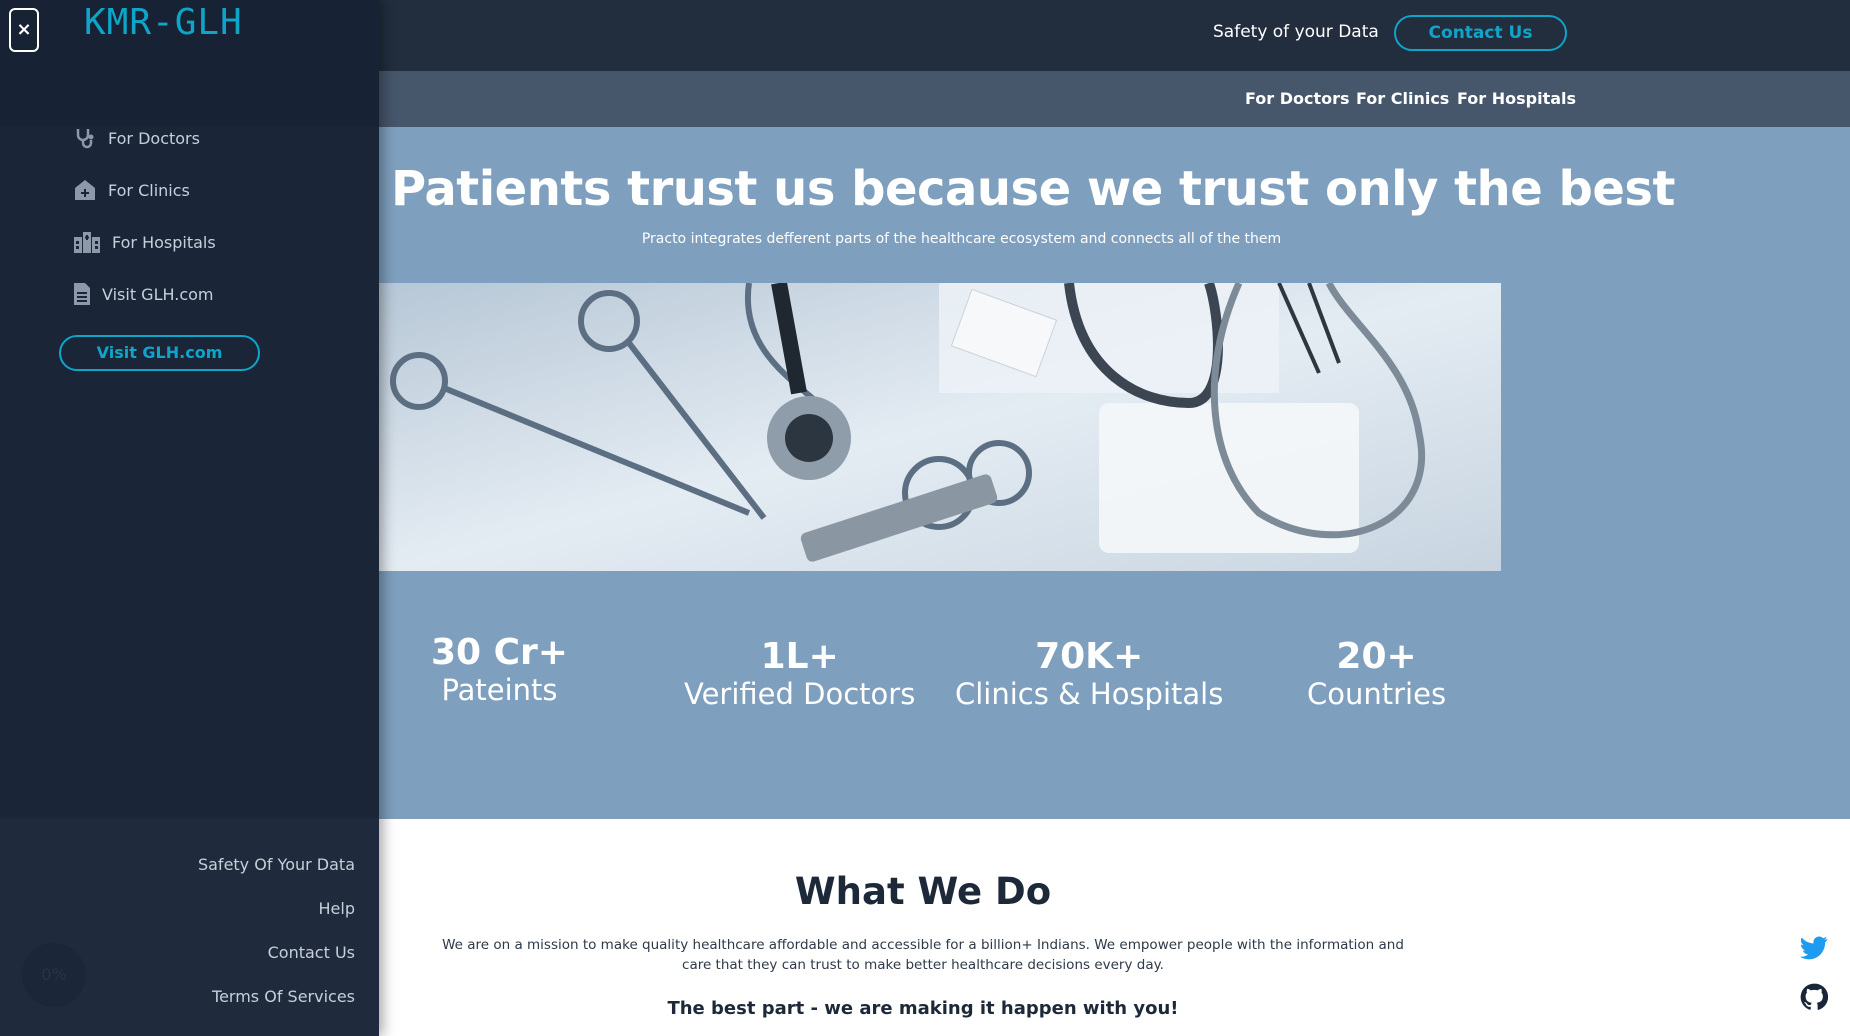  I want to click on clinic-icon, so click(85, 190).